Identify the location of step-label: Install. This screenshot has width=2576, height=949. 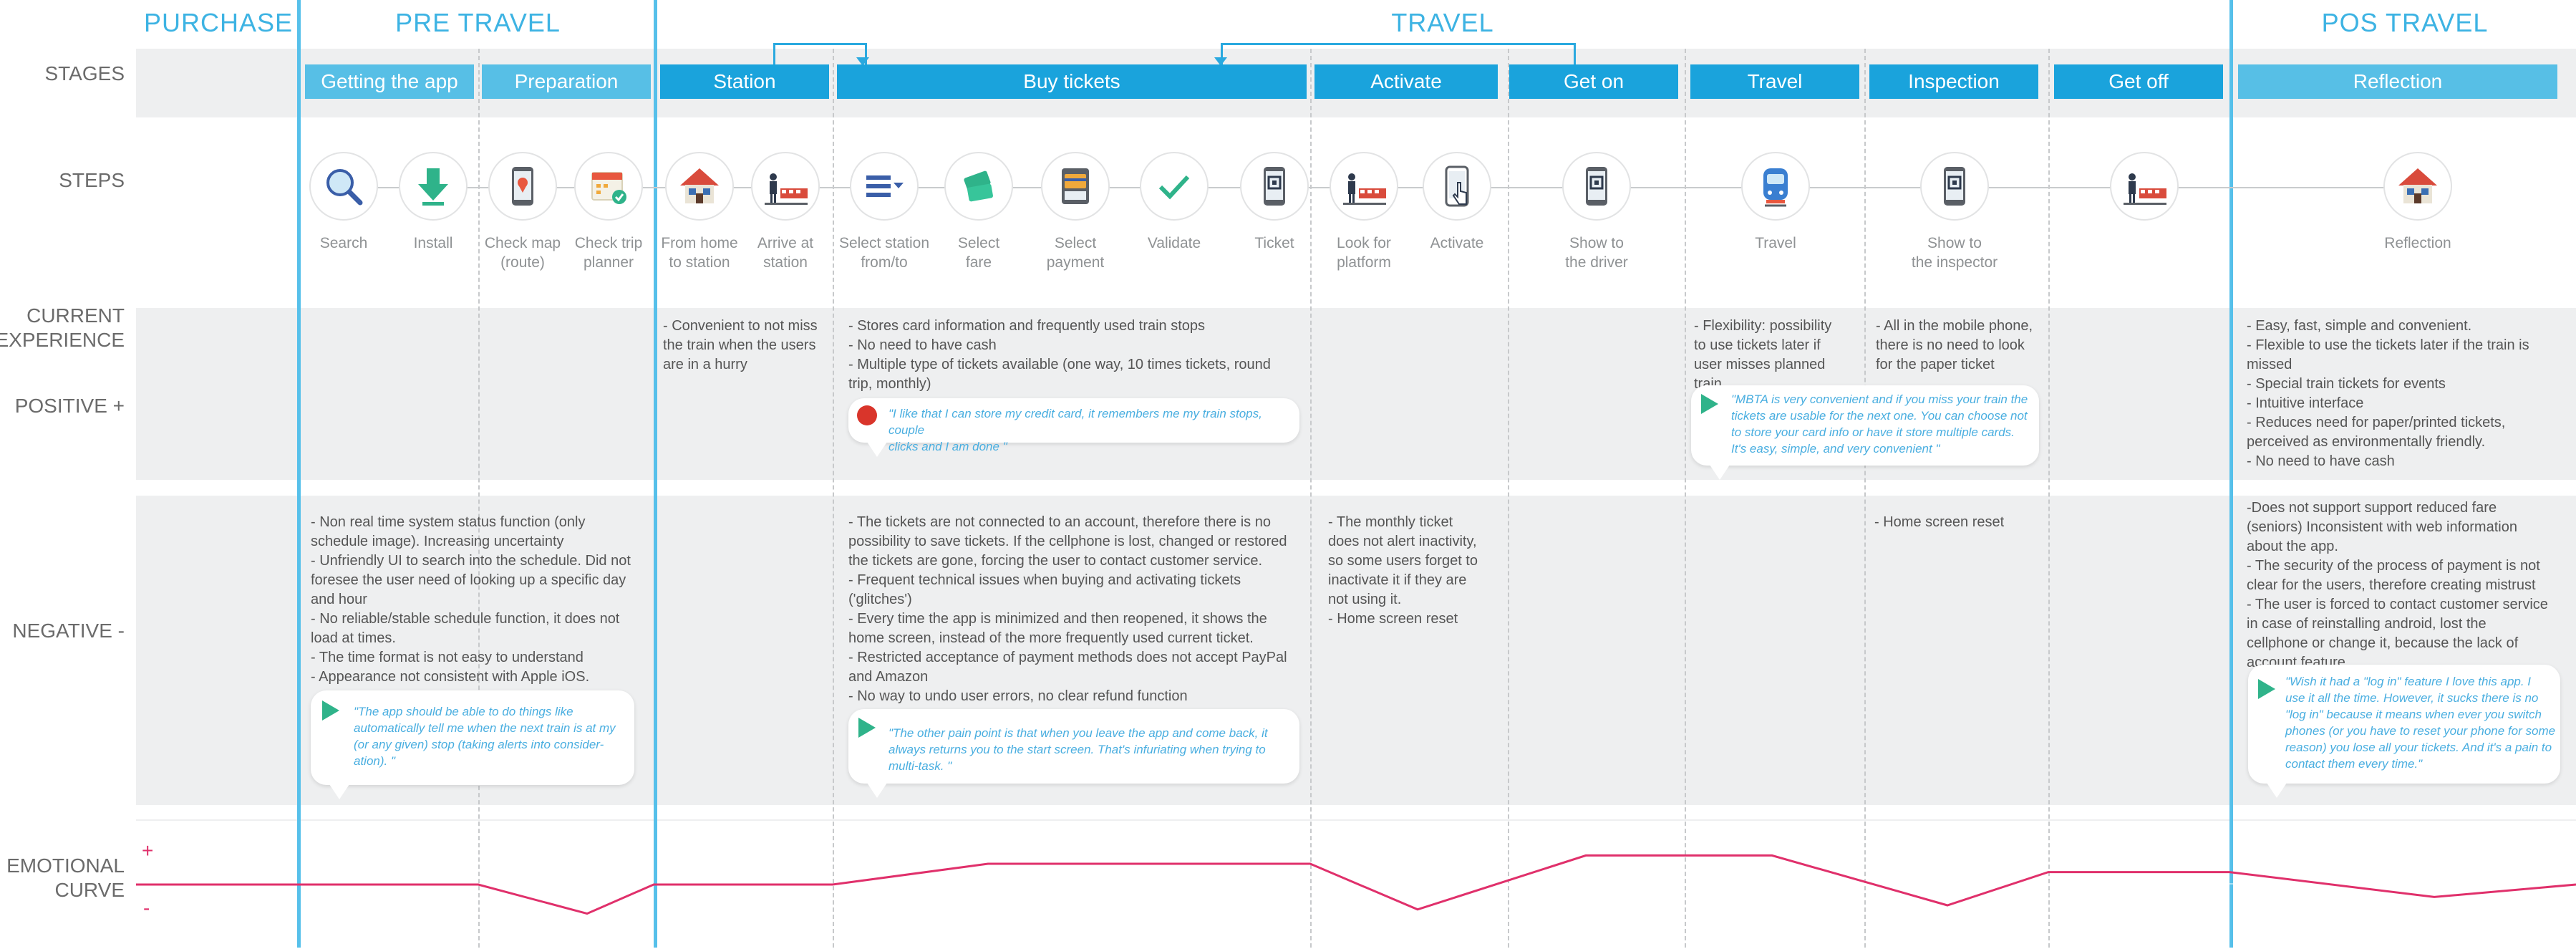
(433, 243).